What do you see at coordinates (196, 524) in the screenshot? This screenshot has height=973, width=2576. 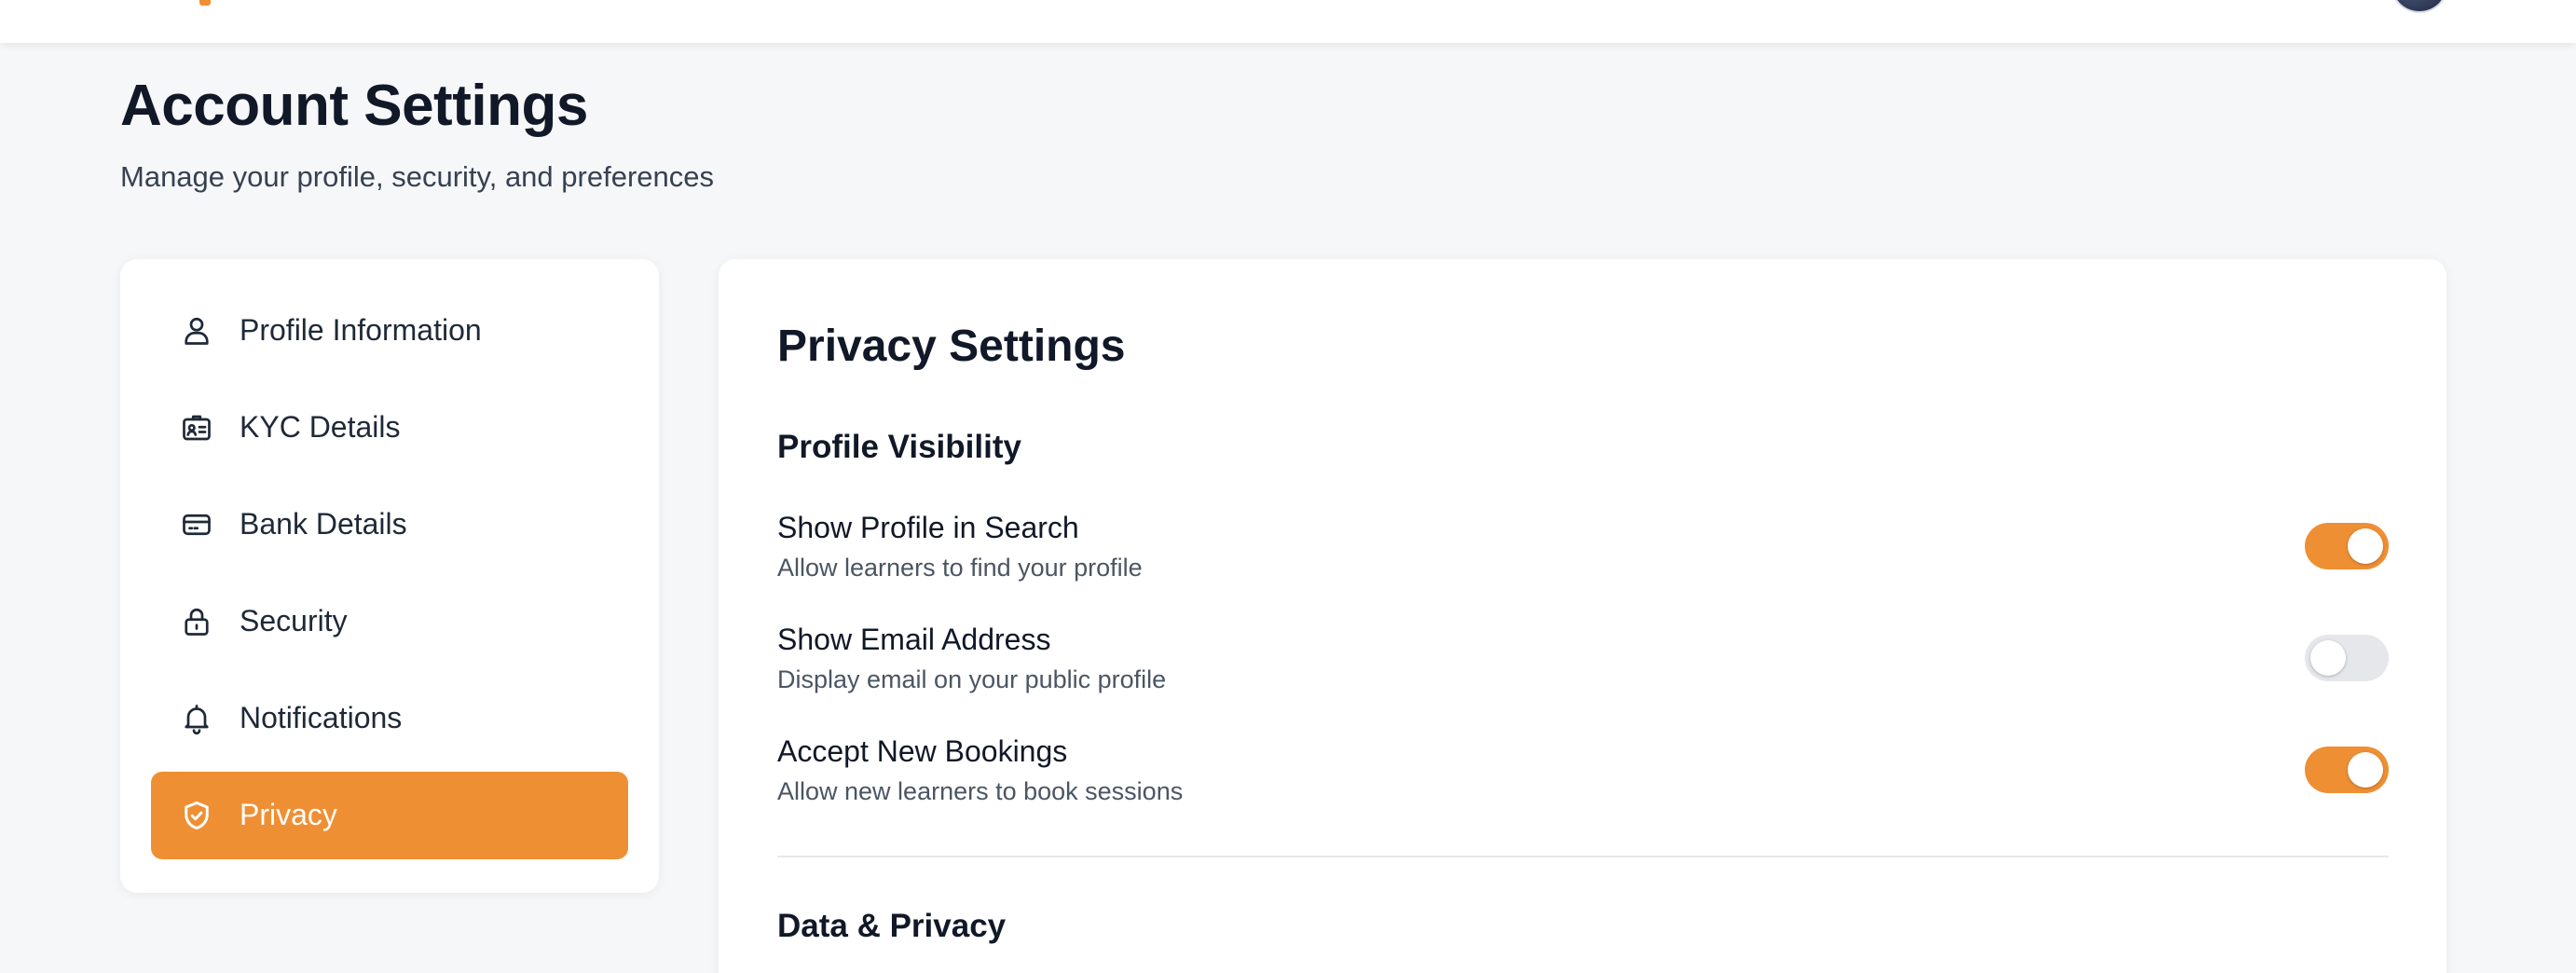 I see `credit-card-icon` at bounding box center [196, 524].